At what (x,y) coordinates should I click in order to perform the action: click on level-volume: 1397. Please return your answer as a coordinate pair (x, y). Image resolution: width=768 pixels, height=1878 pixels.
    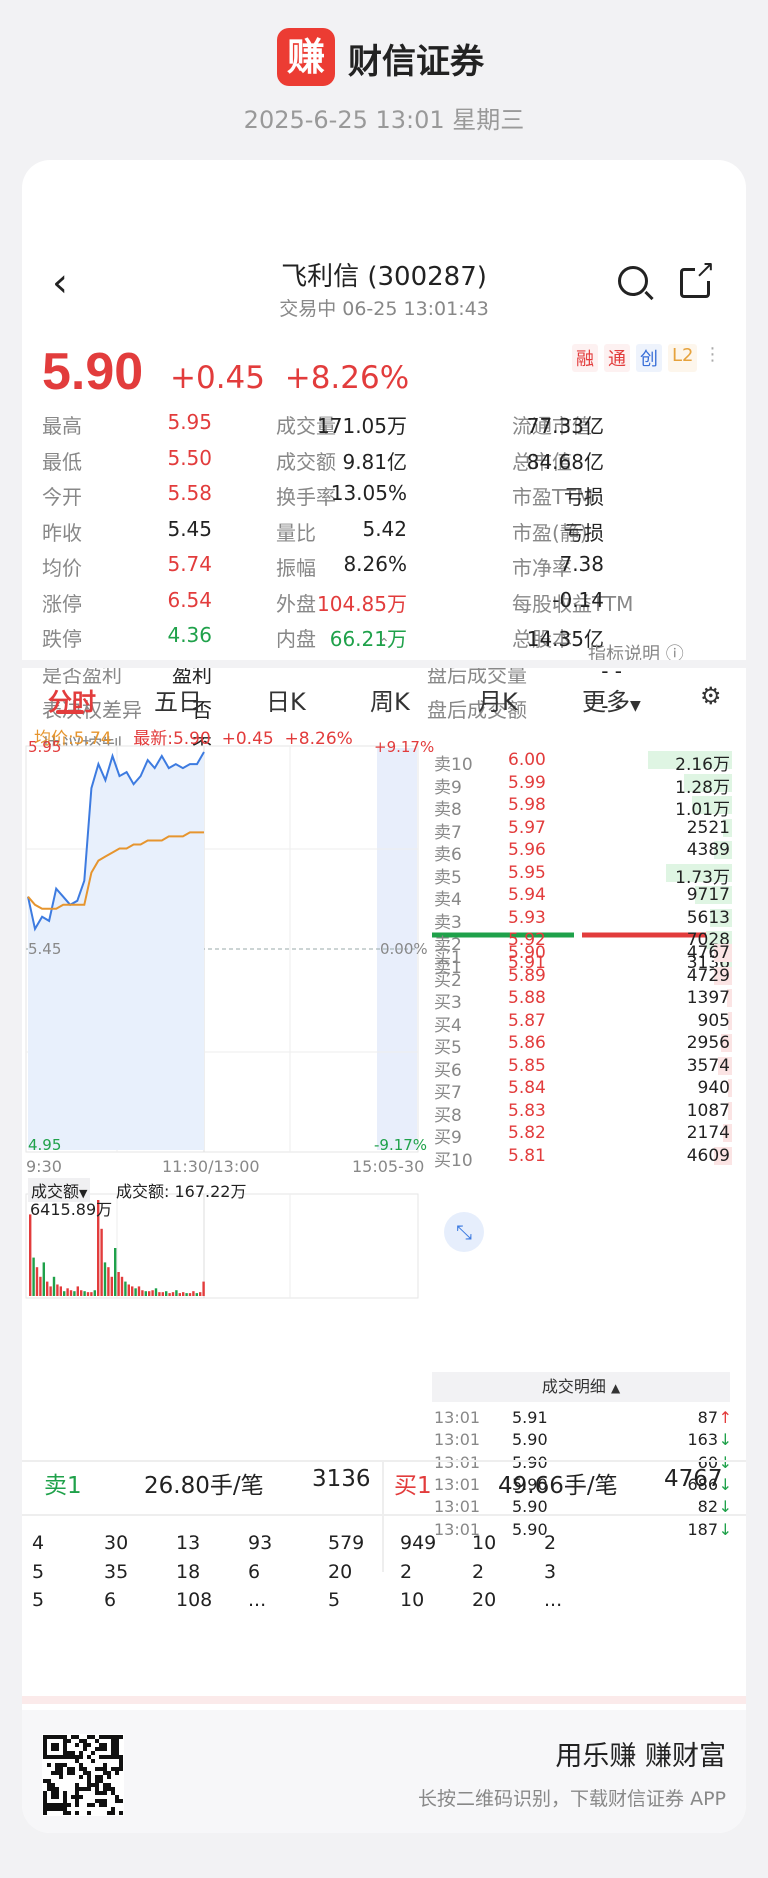
    Looking at the image, I should click on (708, 998).